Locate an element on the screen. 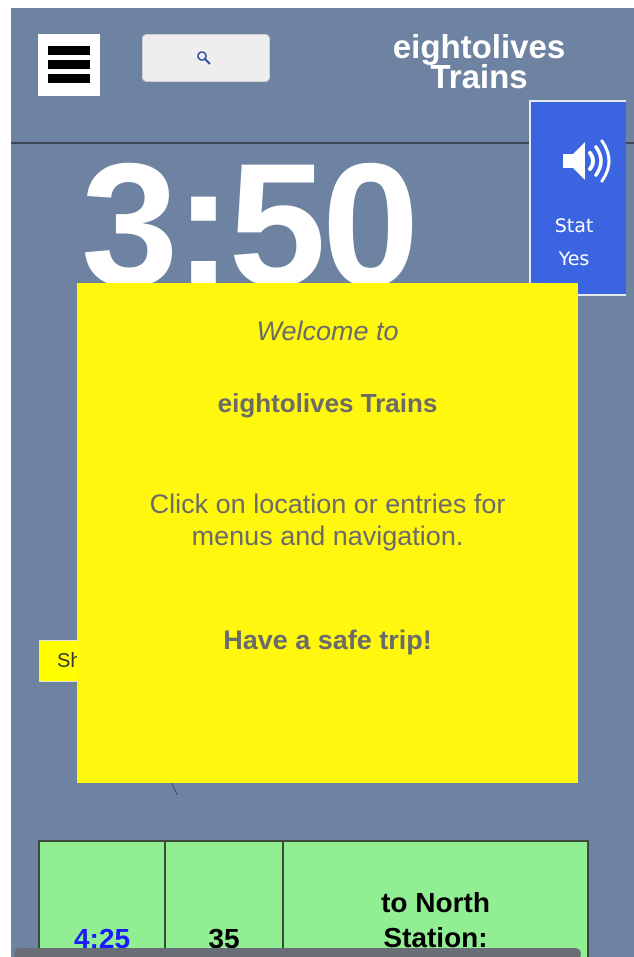 The image size is (634, 957). welcome-farewell: Have a safe trip! is located at coordinates (327, 640).